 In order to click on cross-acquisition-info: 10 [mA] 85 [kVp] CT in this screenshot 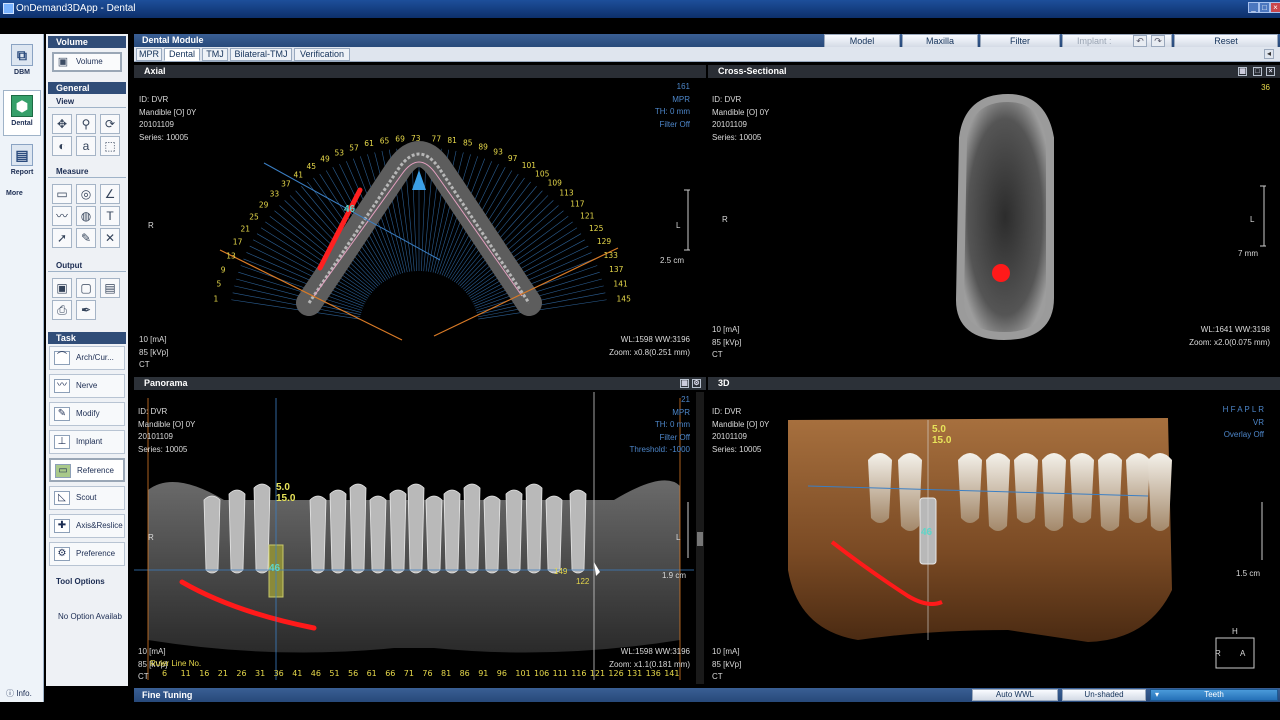, I will do `click(727, 342)`.